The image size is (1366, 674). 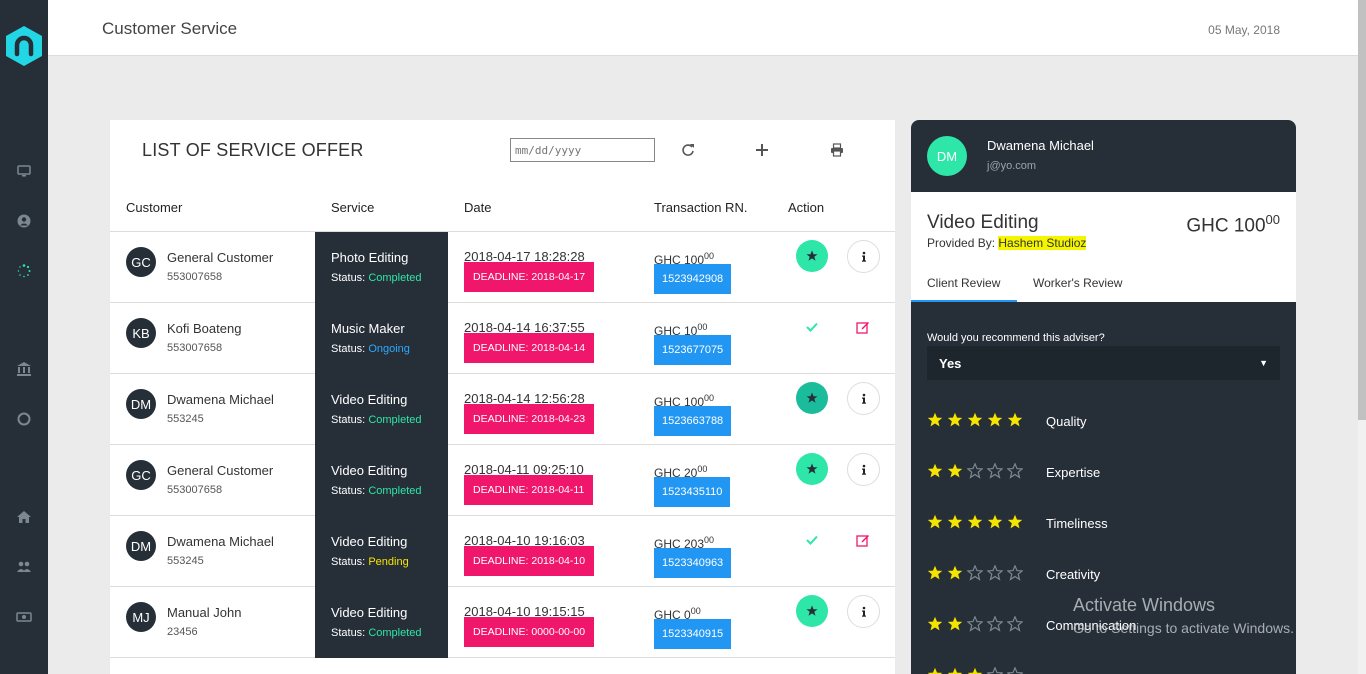 I want to click on deadline-badge: DEADLINE: 2018-04-11, so click(x=529, y=490).